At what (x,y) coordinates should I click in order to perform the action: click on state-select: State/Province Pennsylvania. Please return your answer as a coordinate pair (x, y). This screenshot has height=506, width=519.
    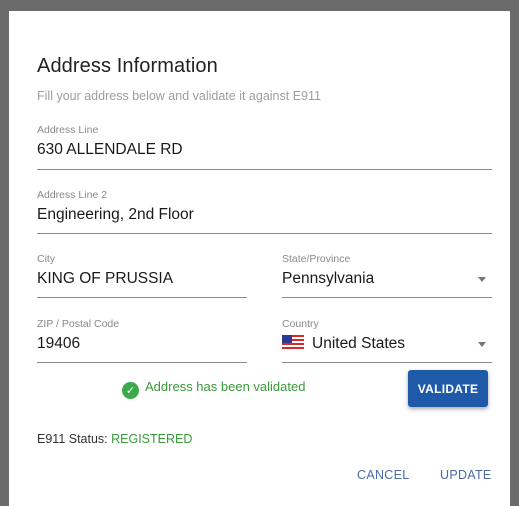
    Looking at the image, I should click on (387, 275).